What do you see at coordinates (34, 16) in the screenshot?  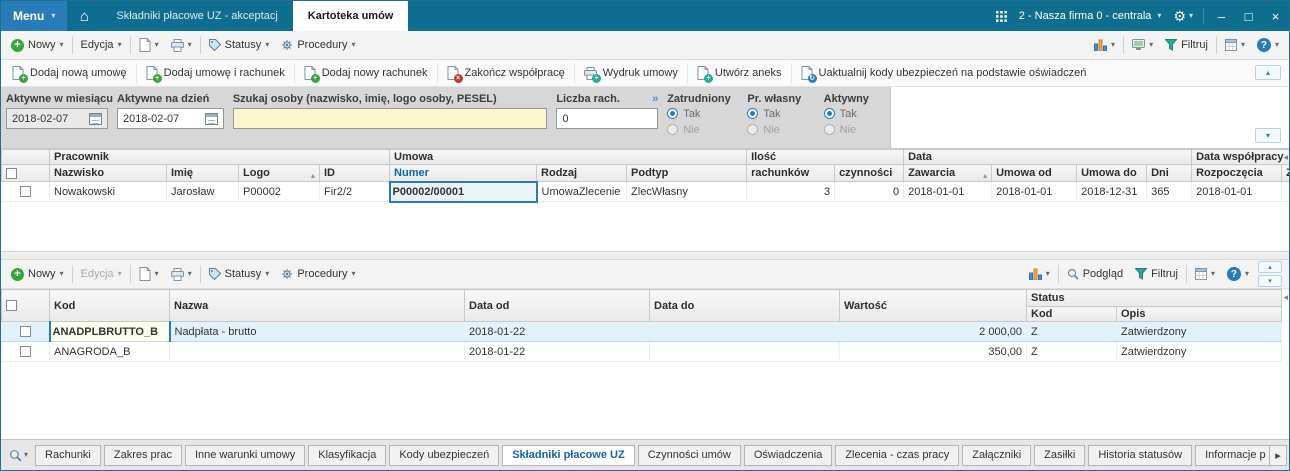 I see `menu-button: Menu ▾` at bounding box center [34, 16].